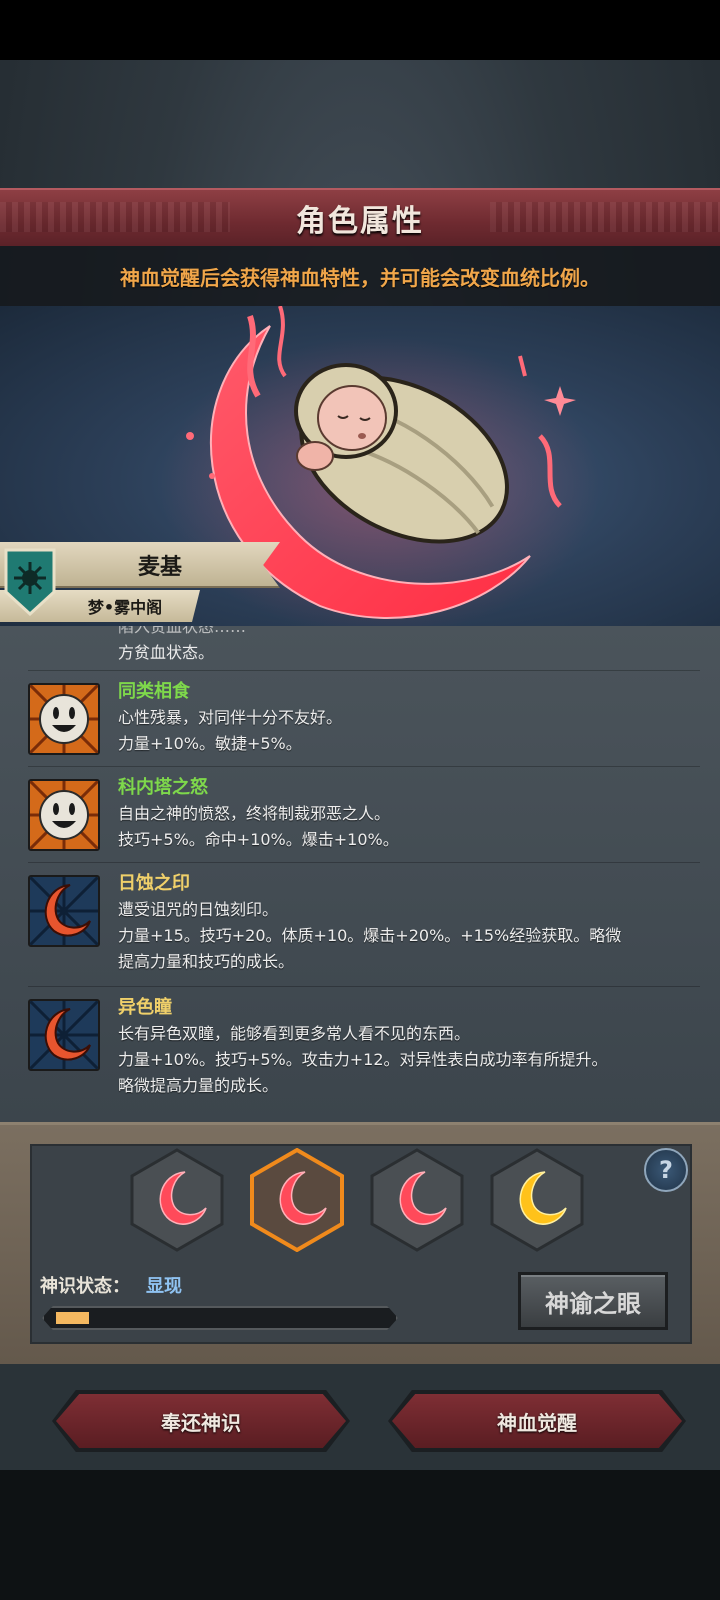 This screenshot has width=720, height=1600. What do you see at coordinates (145, 1007) in the screenshot?
I see `trait-name: 异色瞳` at bounding box center [145, 1007].